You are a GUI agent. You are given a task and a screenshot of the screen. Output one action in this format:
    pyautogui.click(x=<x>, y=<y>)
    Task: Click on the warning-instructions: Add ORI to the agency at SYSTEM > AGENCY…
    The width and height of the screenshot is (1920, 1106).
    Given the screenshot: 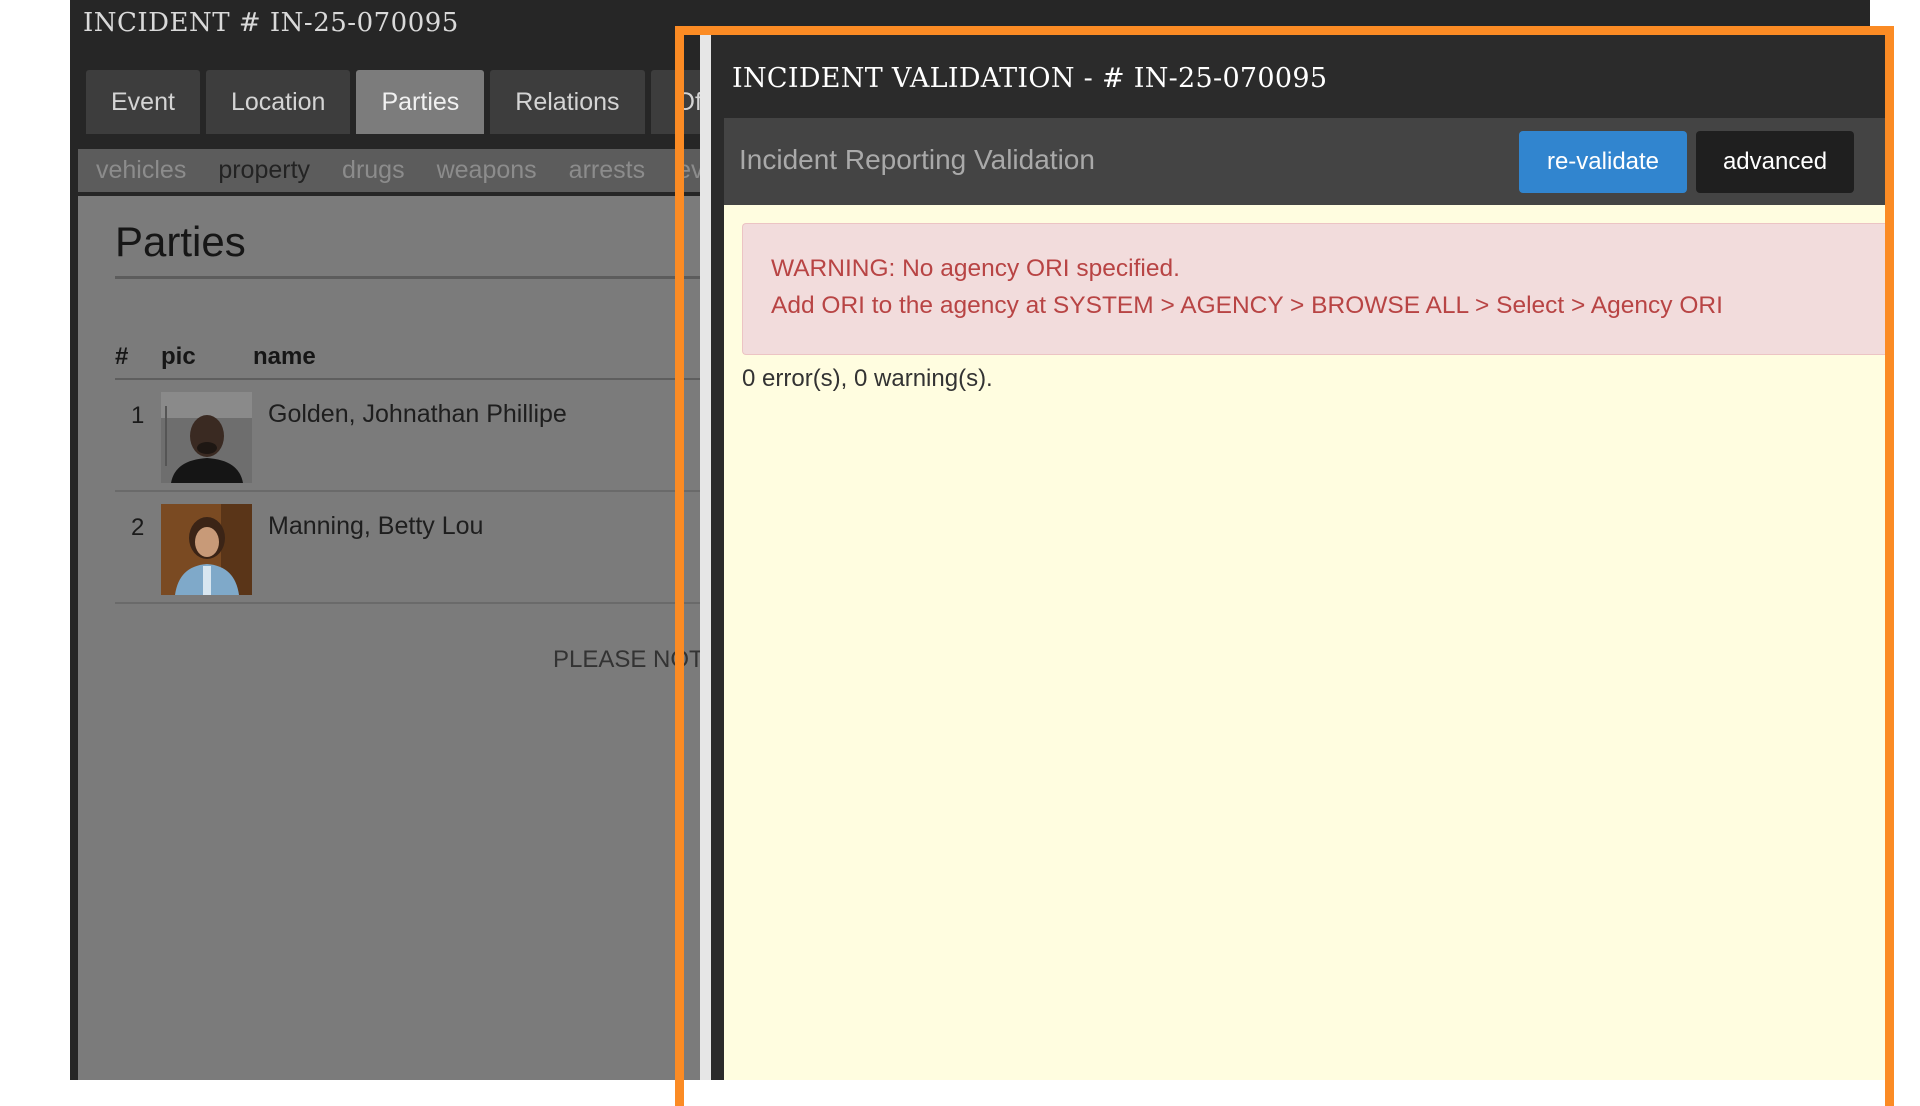 What is the action you would take?
    pyautogui.click(x=1247, y=305)
    